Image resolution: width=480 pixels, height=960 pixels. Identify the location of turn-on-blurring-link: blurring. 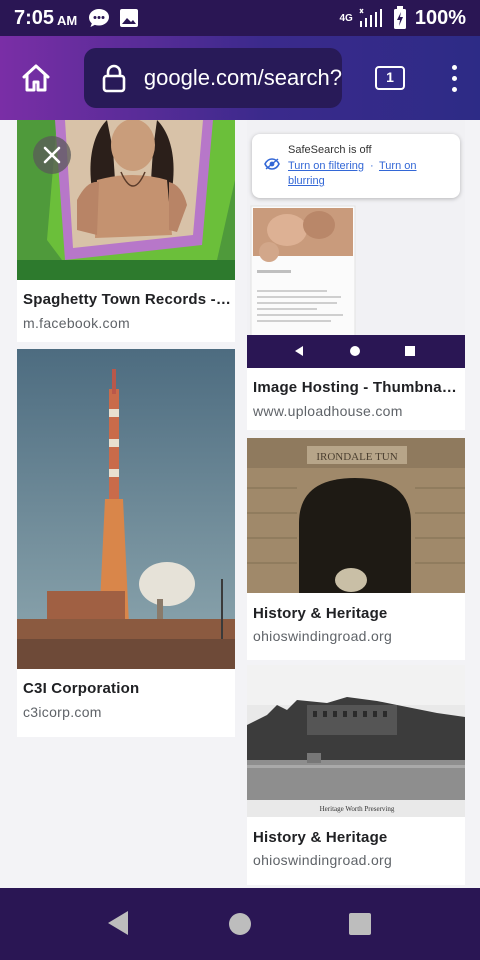
(306, 181).